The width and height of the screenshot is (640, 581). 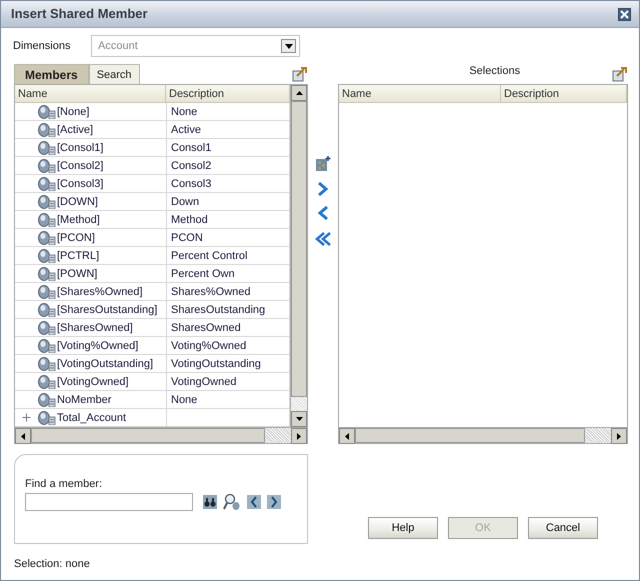 I want to click on tree-row: [Shares%Owned], so click(x=91, y=291).